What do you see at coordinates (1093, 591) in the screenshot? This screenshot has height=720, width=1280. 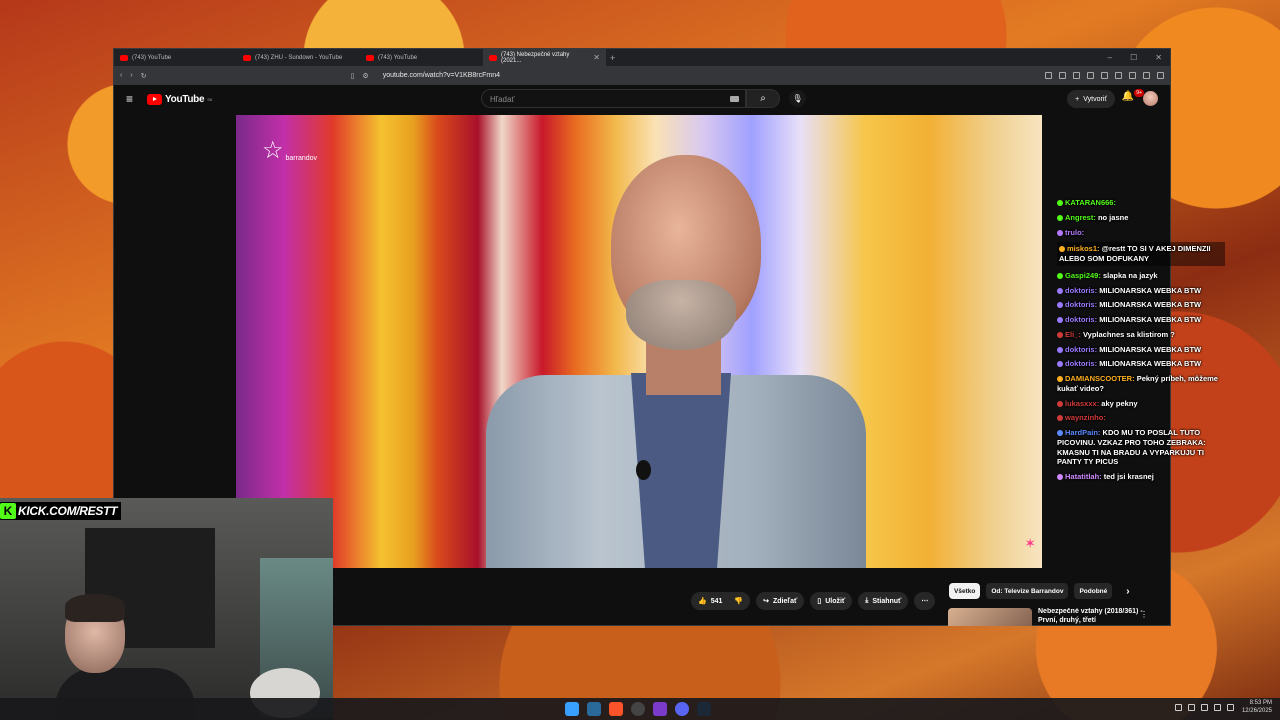 I see `chip-related: Podobné` at bounding box center [1093, 591].